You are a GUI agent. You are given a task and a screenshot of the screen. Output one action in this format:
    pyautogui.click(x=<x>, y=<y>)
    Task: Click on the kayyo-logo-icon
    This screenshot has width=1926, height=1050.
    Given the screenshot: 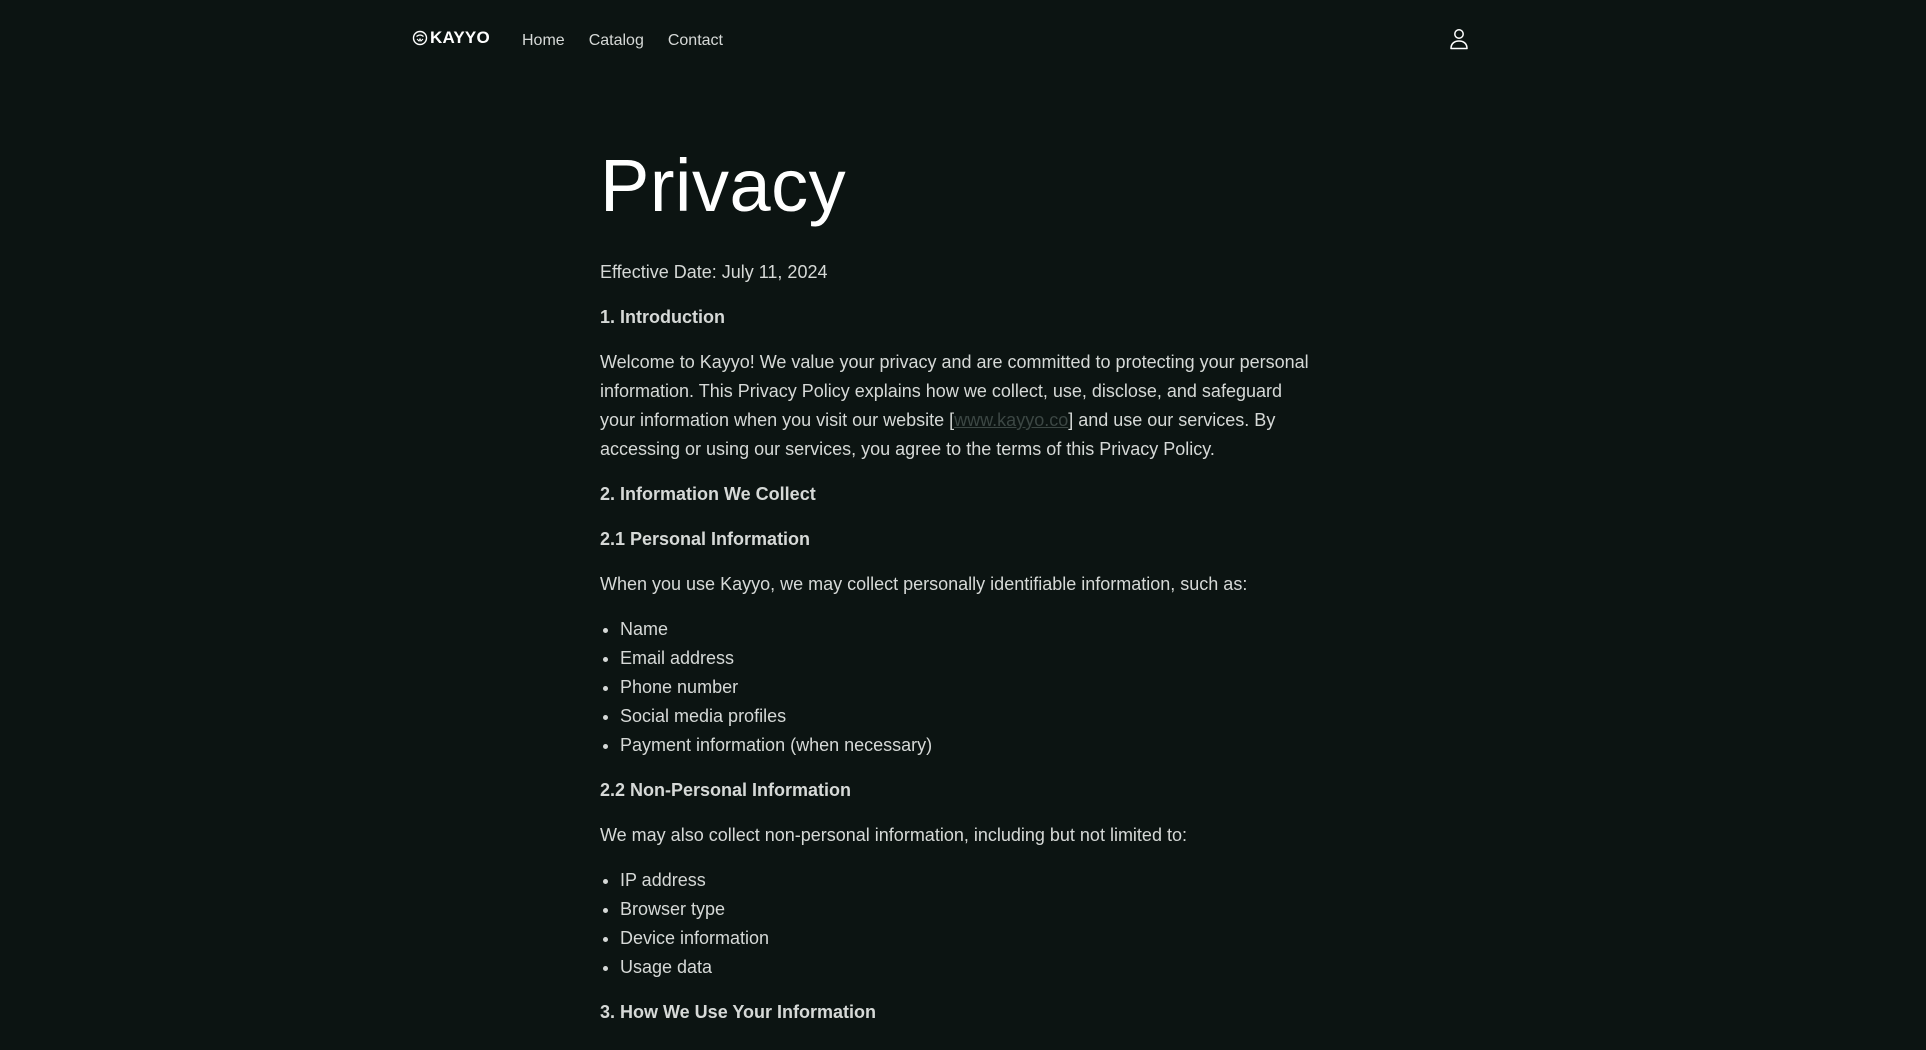 What is the action you would take?
    pyautogui.click(x=420, y=38)
    